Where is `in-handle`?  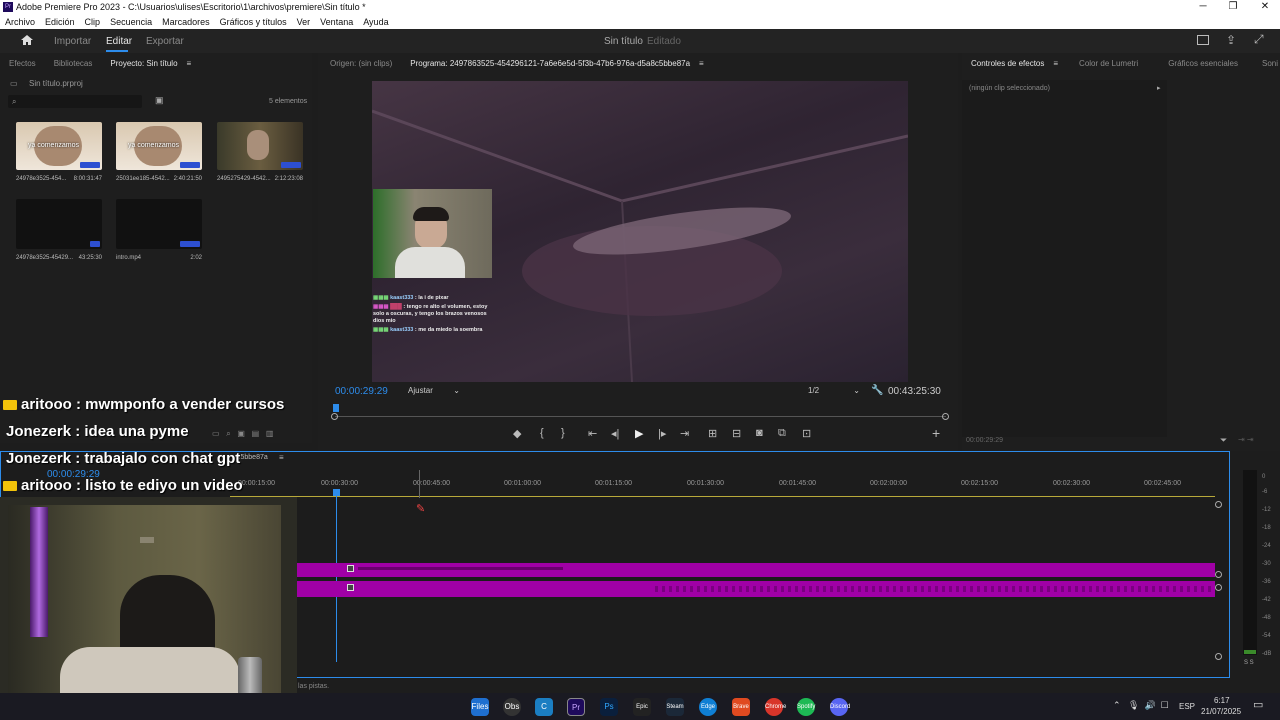 in-handle is located at coordinates (334, 416).